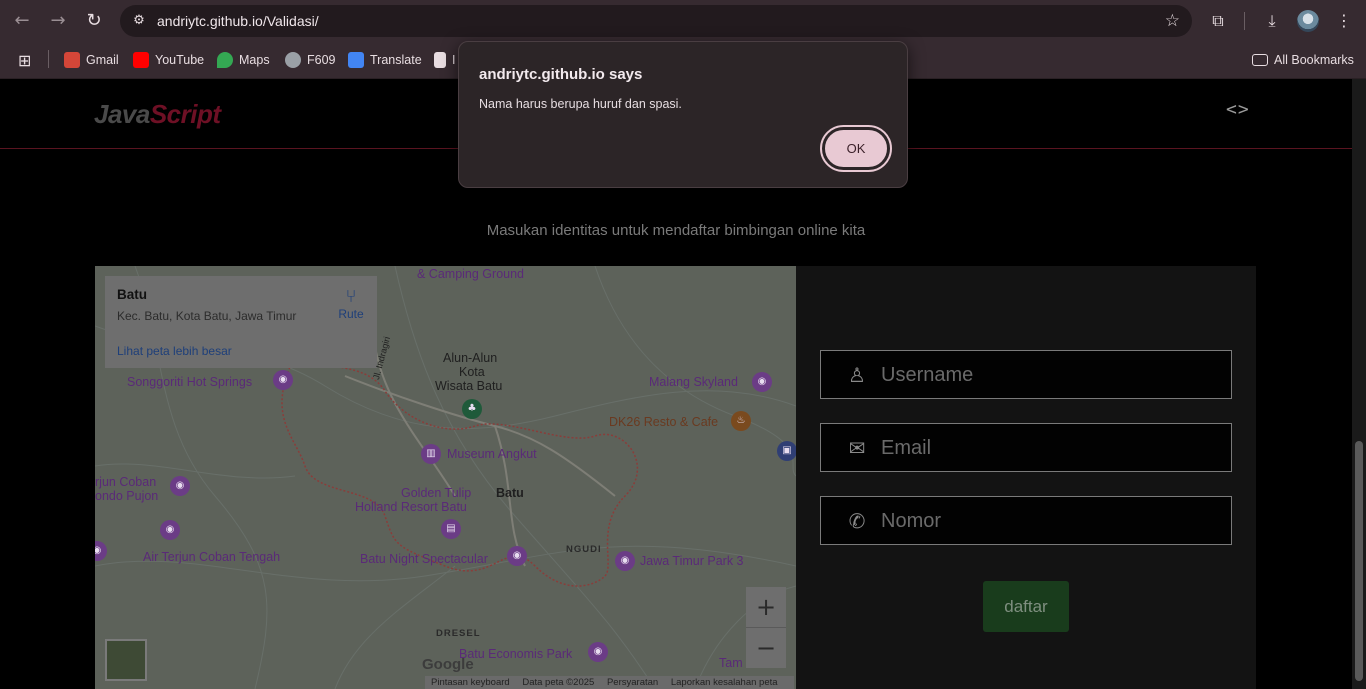 This screenshot has height=689, width=1366. I want to click on map-label-golden2: Holland Resort Batu, so click(411, 507).